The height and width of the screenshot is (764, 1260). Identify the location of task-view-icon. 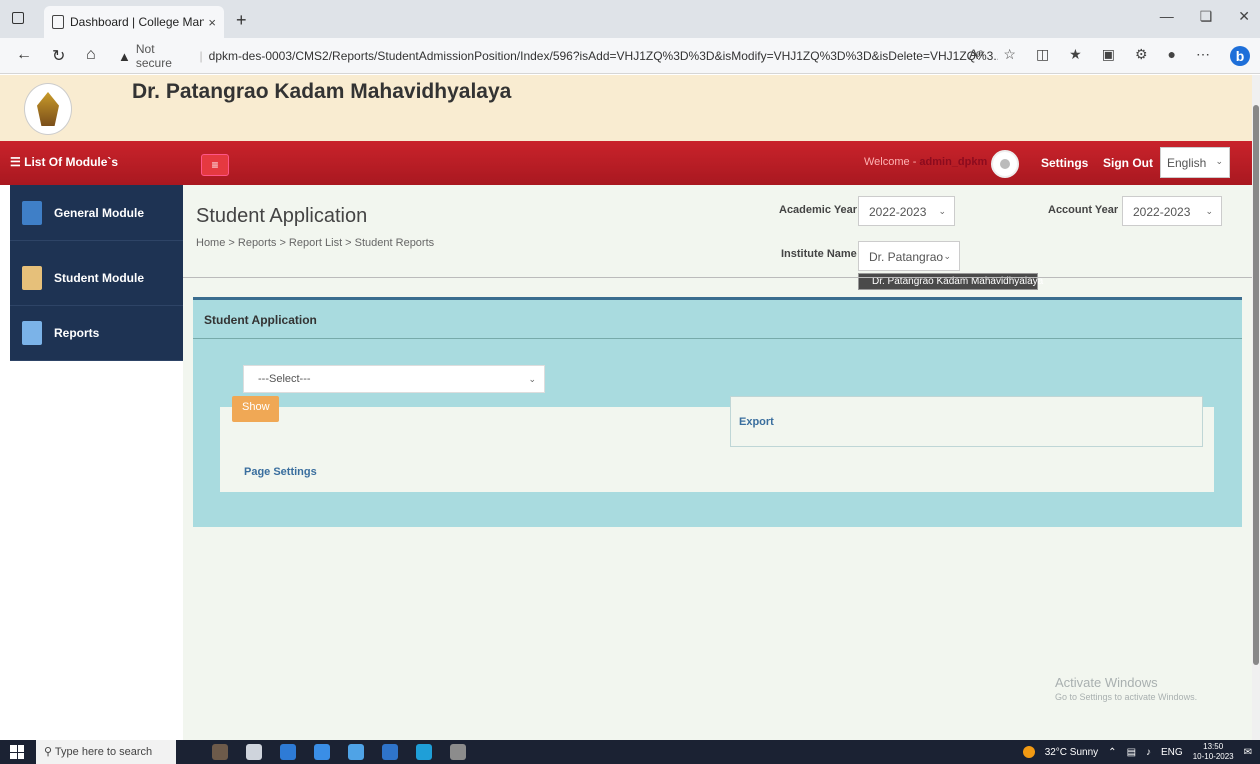
(254, 752).